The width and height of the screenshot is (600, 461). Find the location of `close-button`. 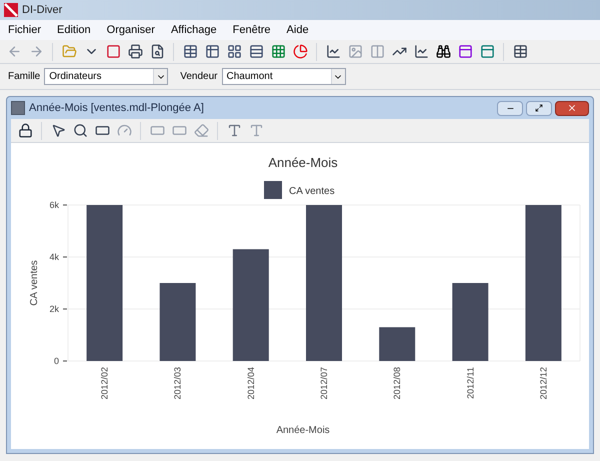

close-button is located at coordinates (572, 108).